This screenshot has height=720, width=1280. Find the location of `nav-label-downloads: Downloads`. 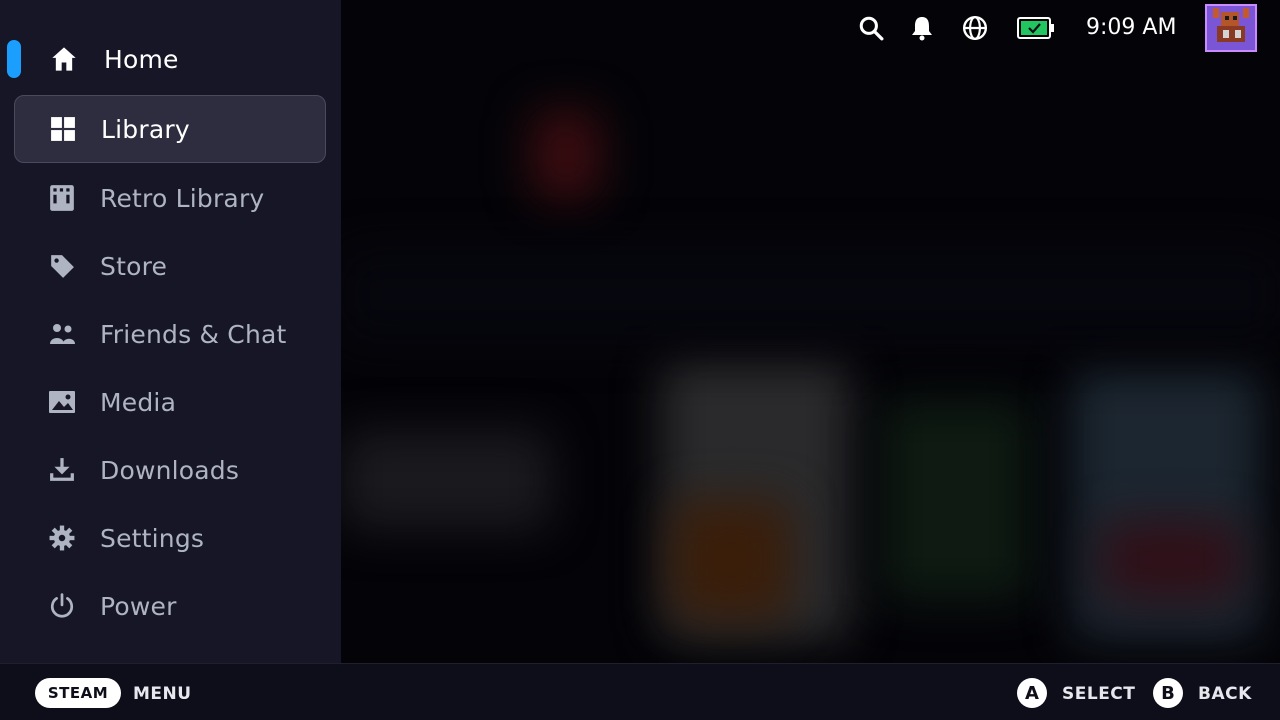

nav-label-downloads: Downloads is located at coordinates (170, 470).